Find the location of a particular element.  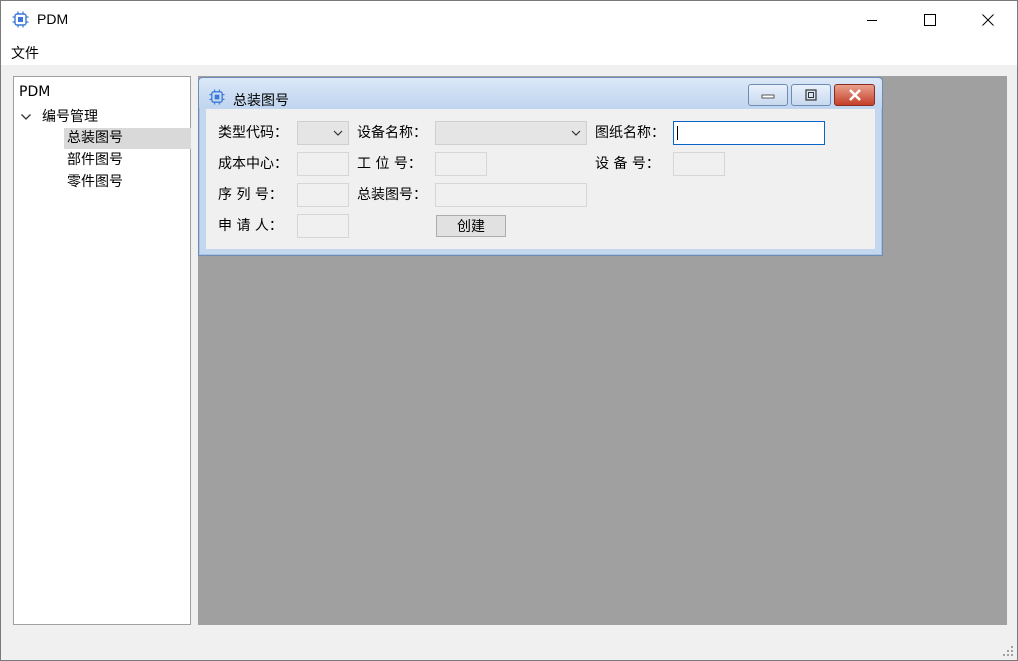

restore-icon is located at coordinates (811, 95).